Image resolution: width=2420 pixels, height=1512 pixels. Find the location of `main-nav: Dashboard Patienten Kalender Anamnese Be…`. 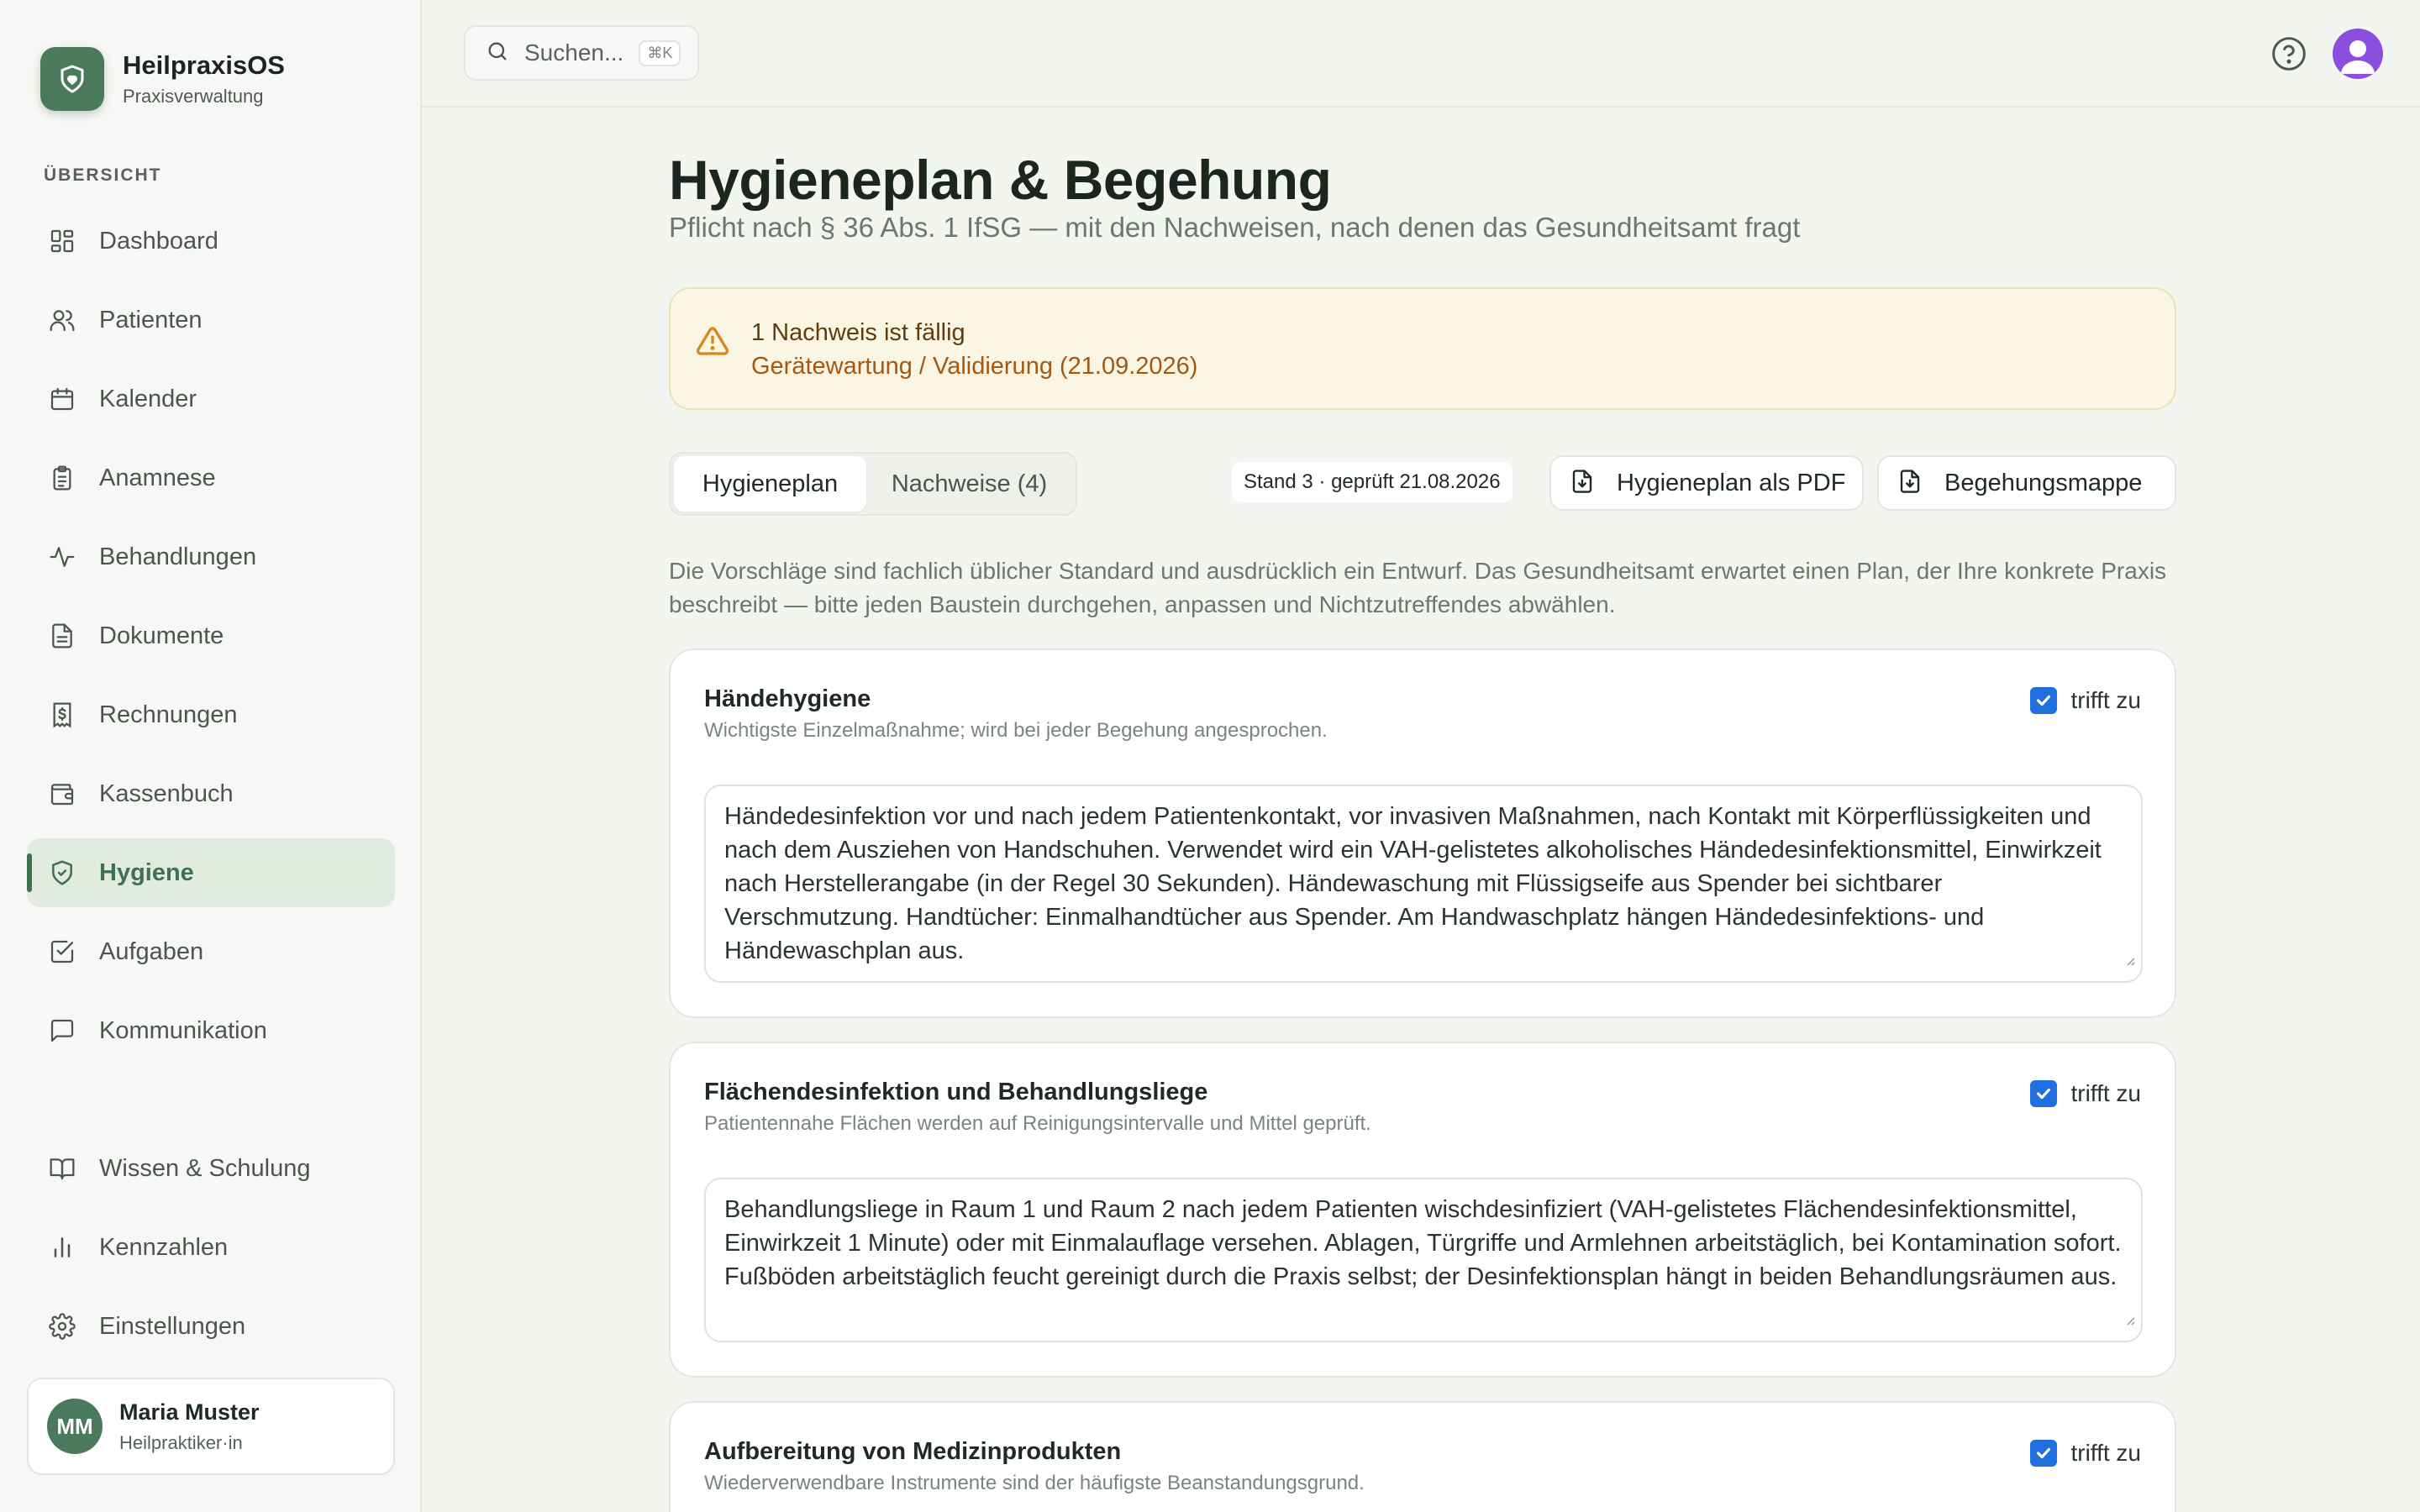

main-nav: Dashboard Patienten Kalender Anamnese Be… is located at coordinates (211, 636).